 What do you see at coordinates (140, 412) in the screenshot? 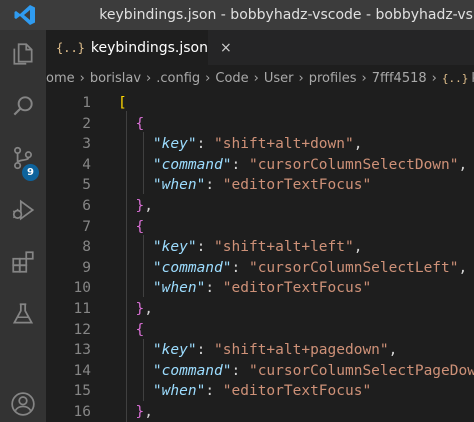
I see `json-brace: }` at bounding box center [140, 412].